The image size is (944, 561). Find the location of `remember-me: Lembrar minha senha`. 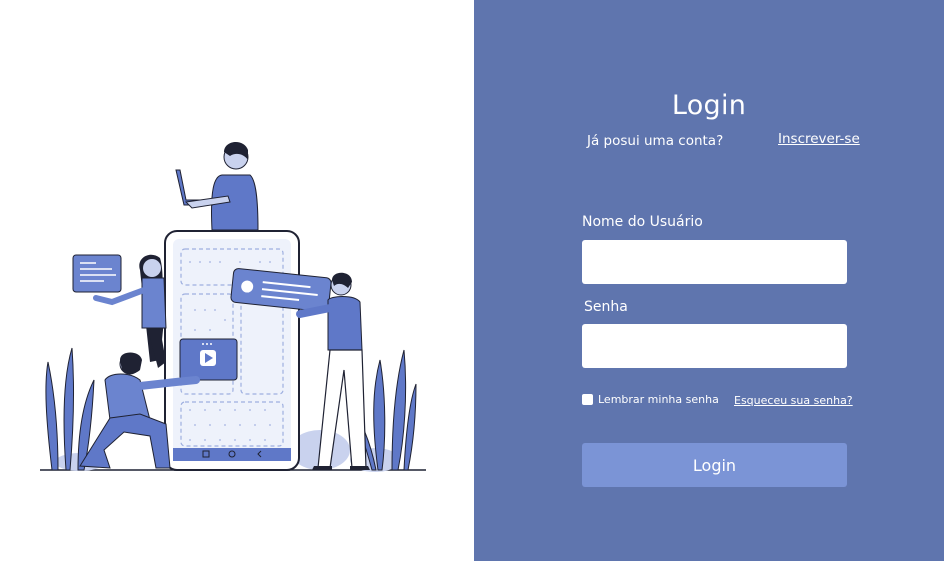

remember-me: Lembrar minha senha is located at coordinates (650, 399).